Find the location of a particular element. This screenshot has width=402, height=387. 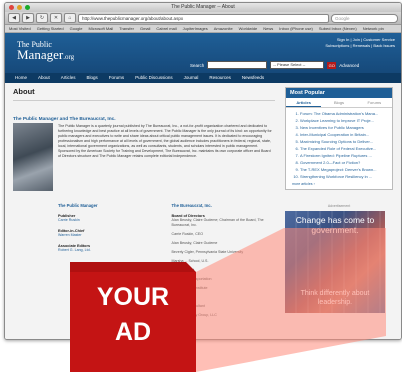

search-category-select: -- Please Select -- is located at coordinates (297, 65).